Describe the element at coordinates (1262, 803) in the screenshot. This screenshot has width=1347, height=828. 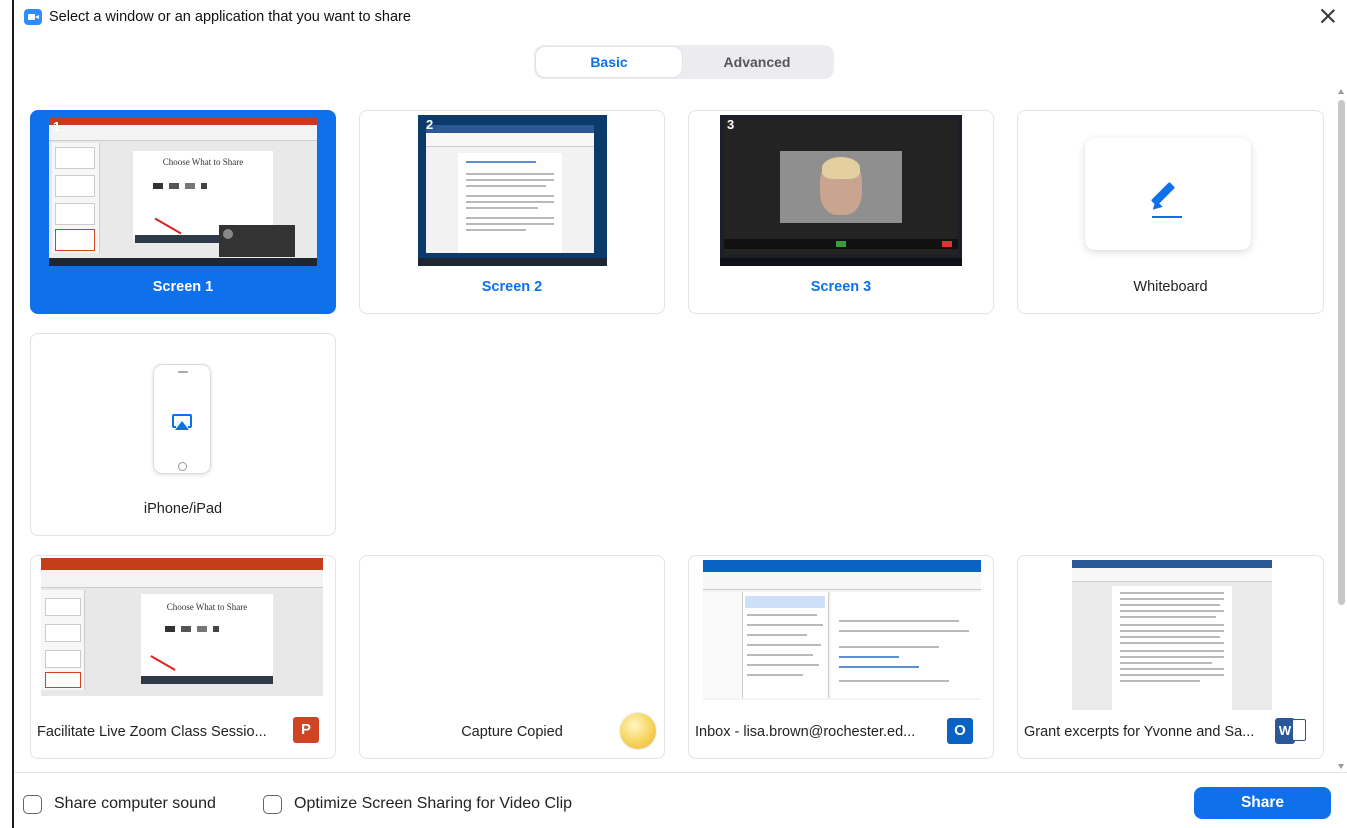
I see `share-button: Share` at that location.